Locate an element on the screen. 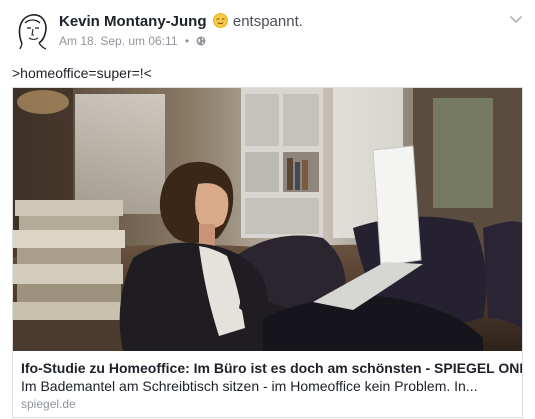 The width and height of the screenshot is (535, 419). feeling-text: entspannt. is located at coordinates (267, 21).